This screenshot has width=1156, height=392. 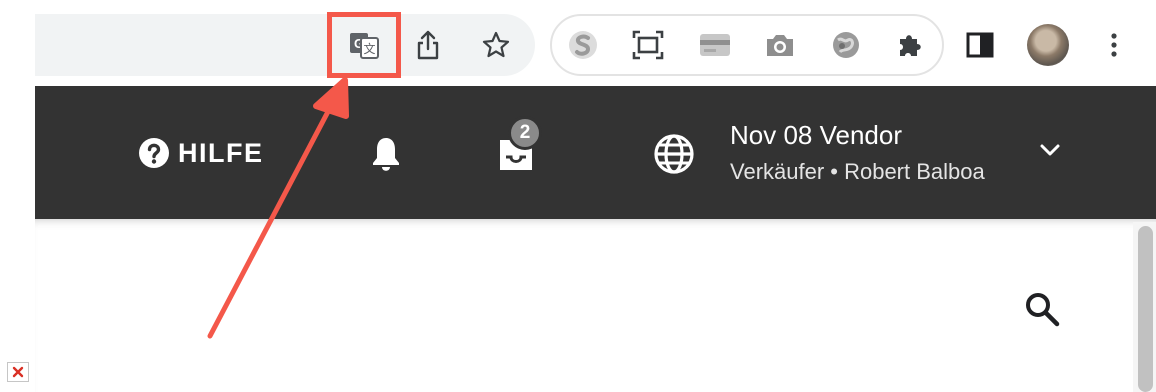 What do you see at coordinates (583, 45) in the screenshot?
I see `extension-s-icon` at bounding box center [583, 45].